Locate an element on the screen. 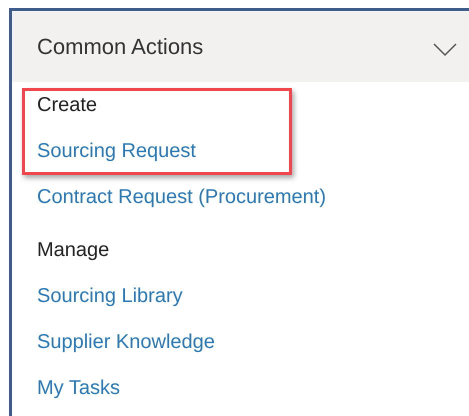 The width and height of the screenshot is (469, 416). action-link: Sourcing Library is located at coordinates (110, 296).